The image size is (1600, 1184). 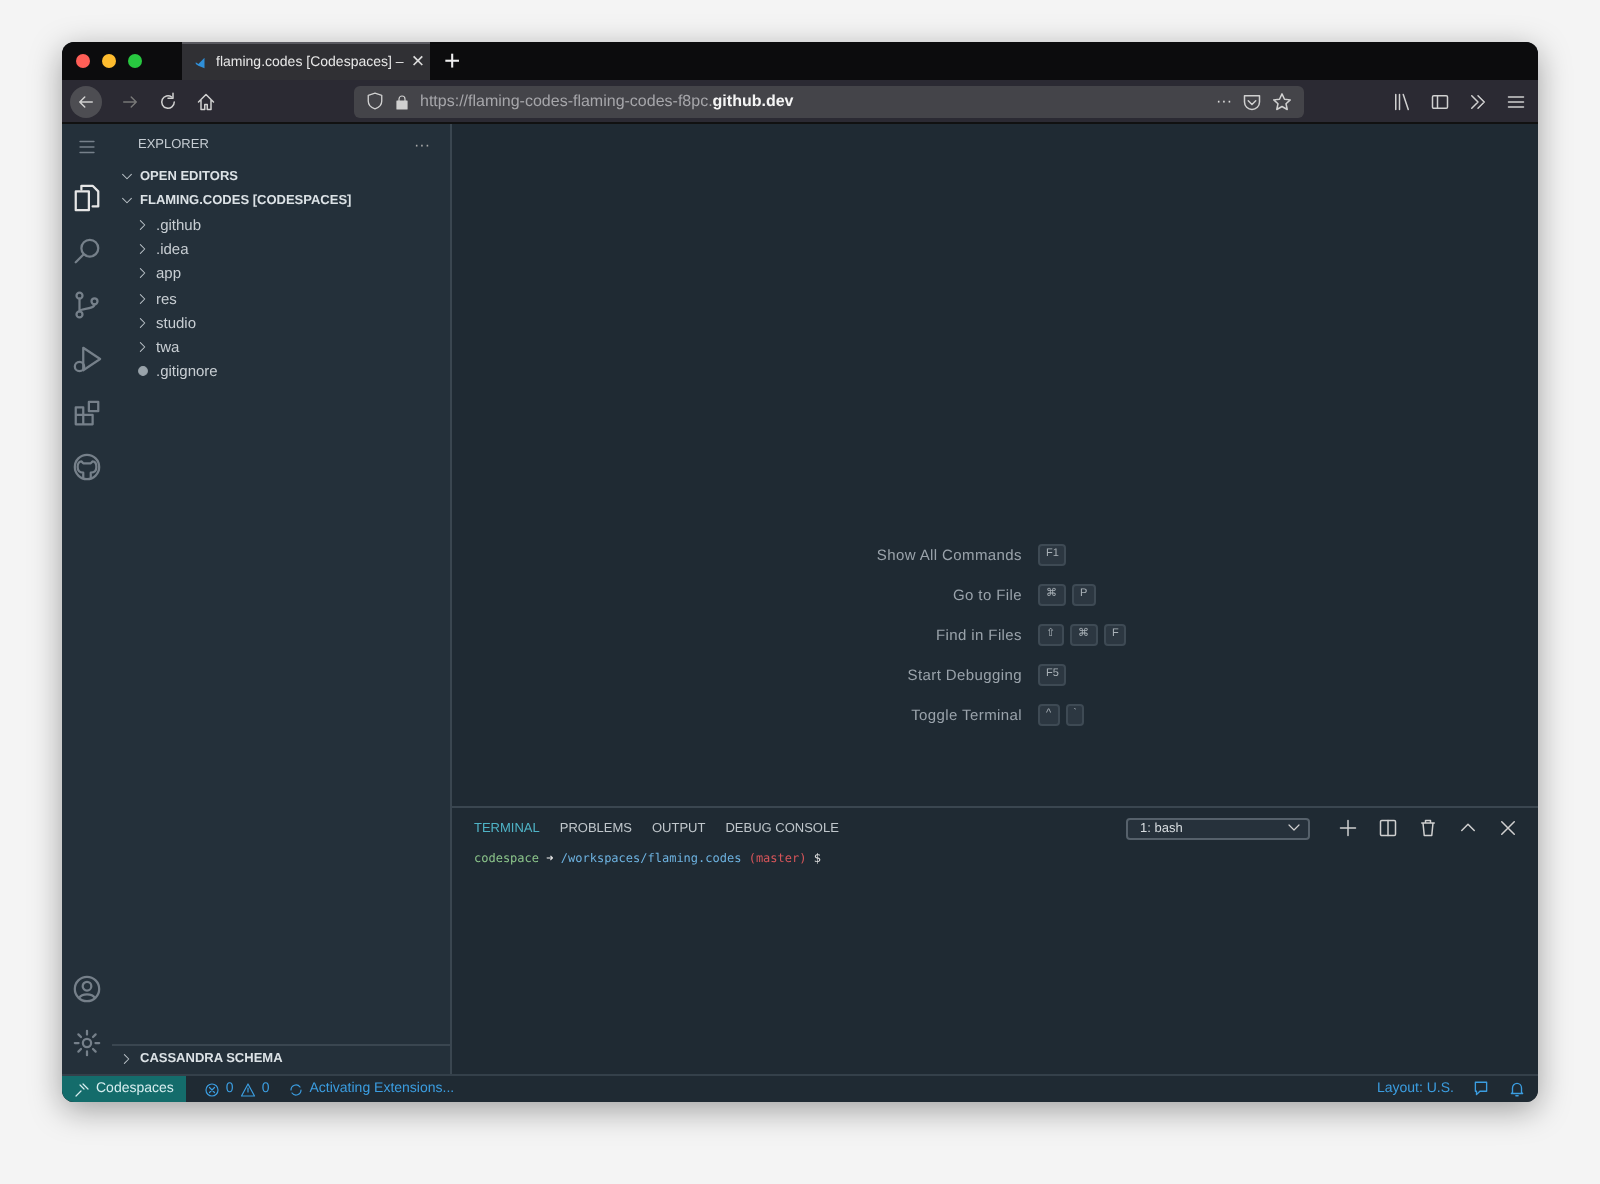 I want to click on bell-icon, so click(x=1517, y=1089).